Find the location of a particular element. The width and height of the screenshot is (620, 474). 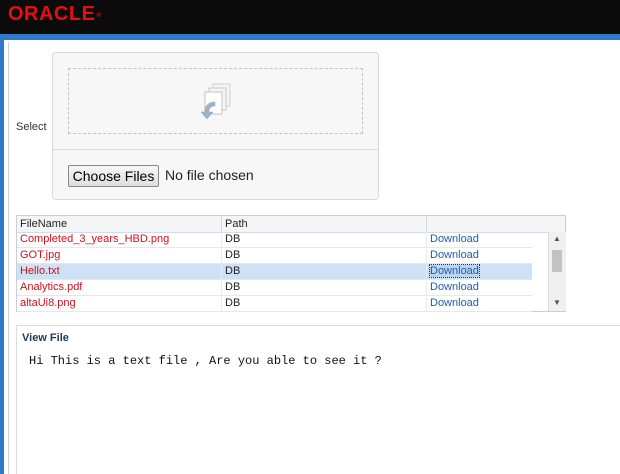

select-label: Select is located at coordinates (31, 127).